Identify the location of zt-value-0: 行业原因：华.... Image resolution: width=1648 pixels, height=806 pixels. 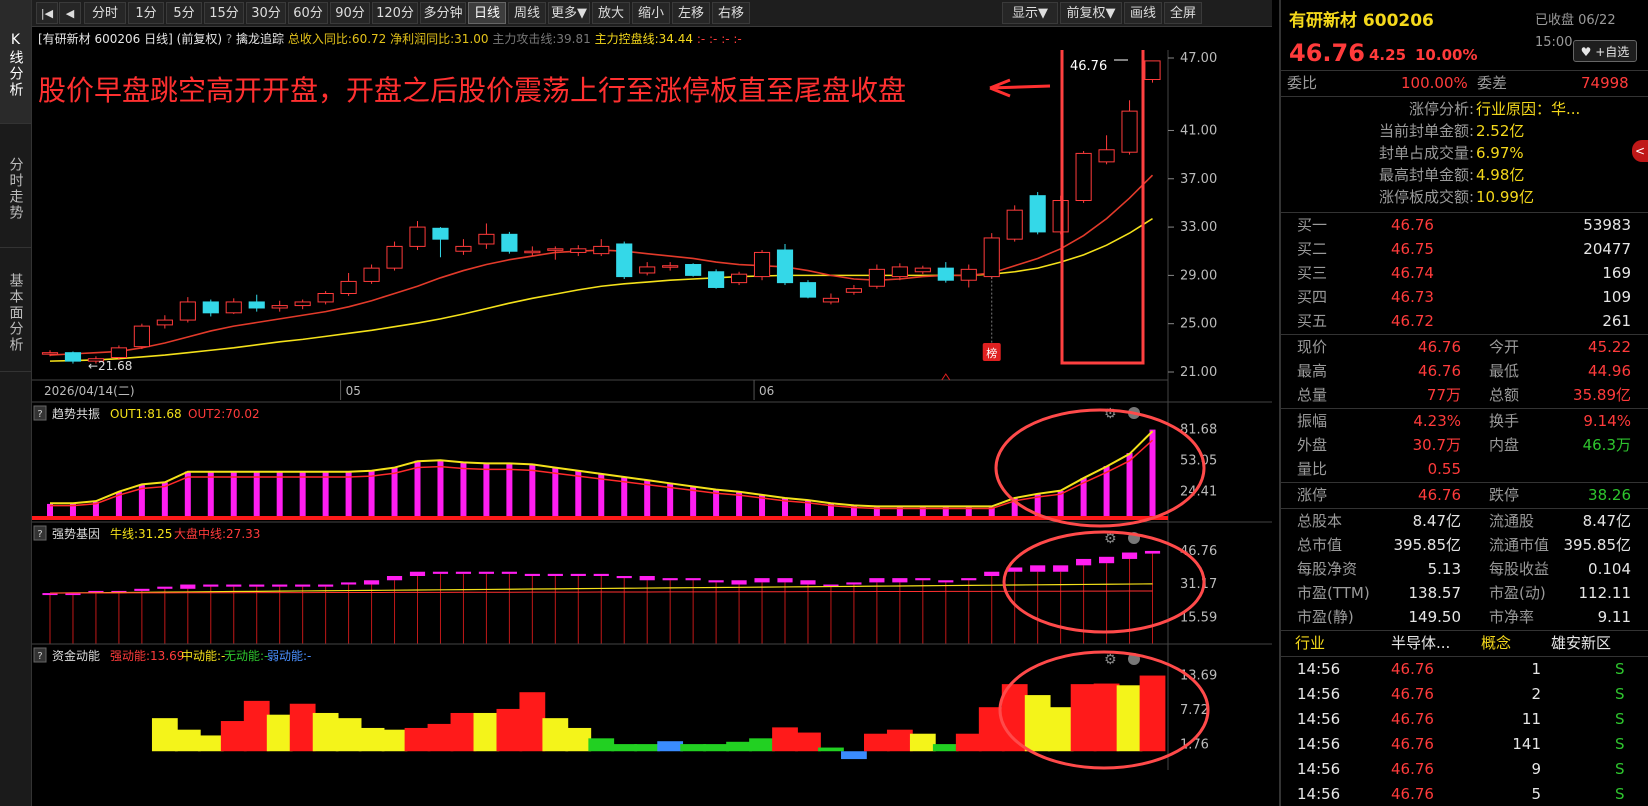
(1528, 109).